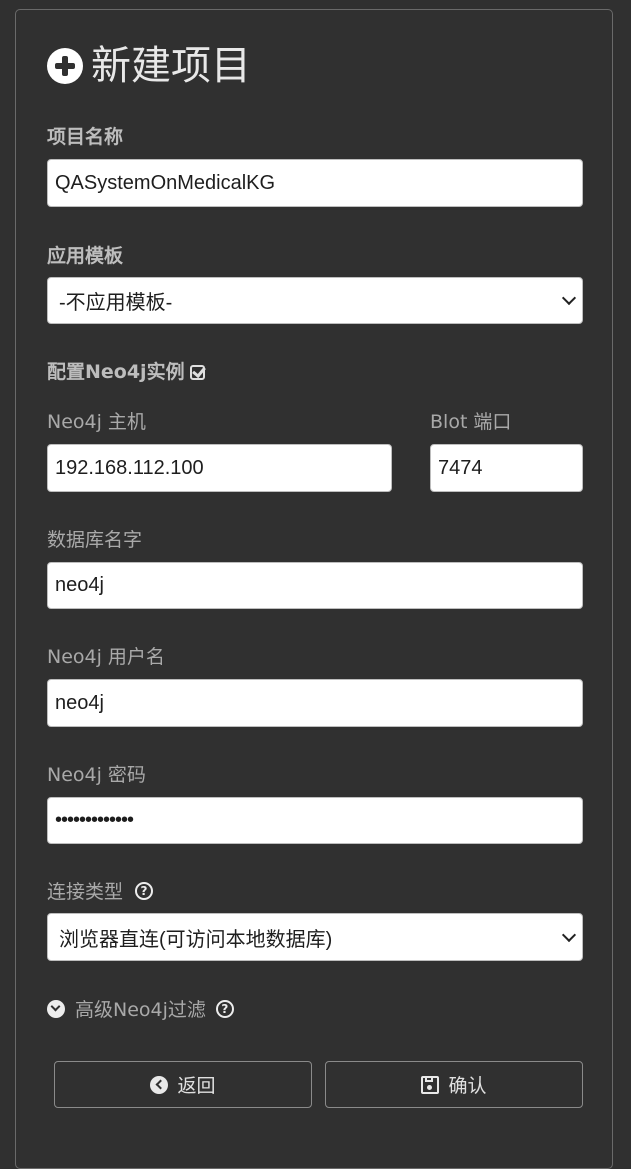 The height and width of the screenshot is (1169, 631). I want to click on password-label: Neo4j 密码, so click(96, 775).